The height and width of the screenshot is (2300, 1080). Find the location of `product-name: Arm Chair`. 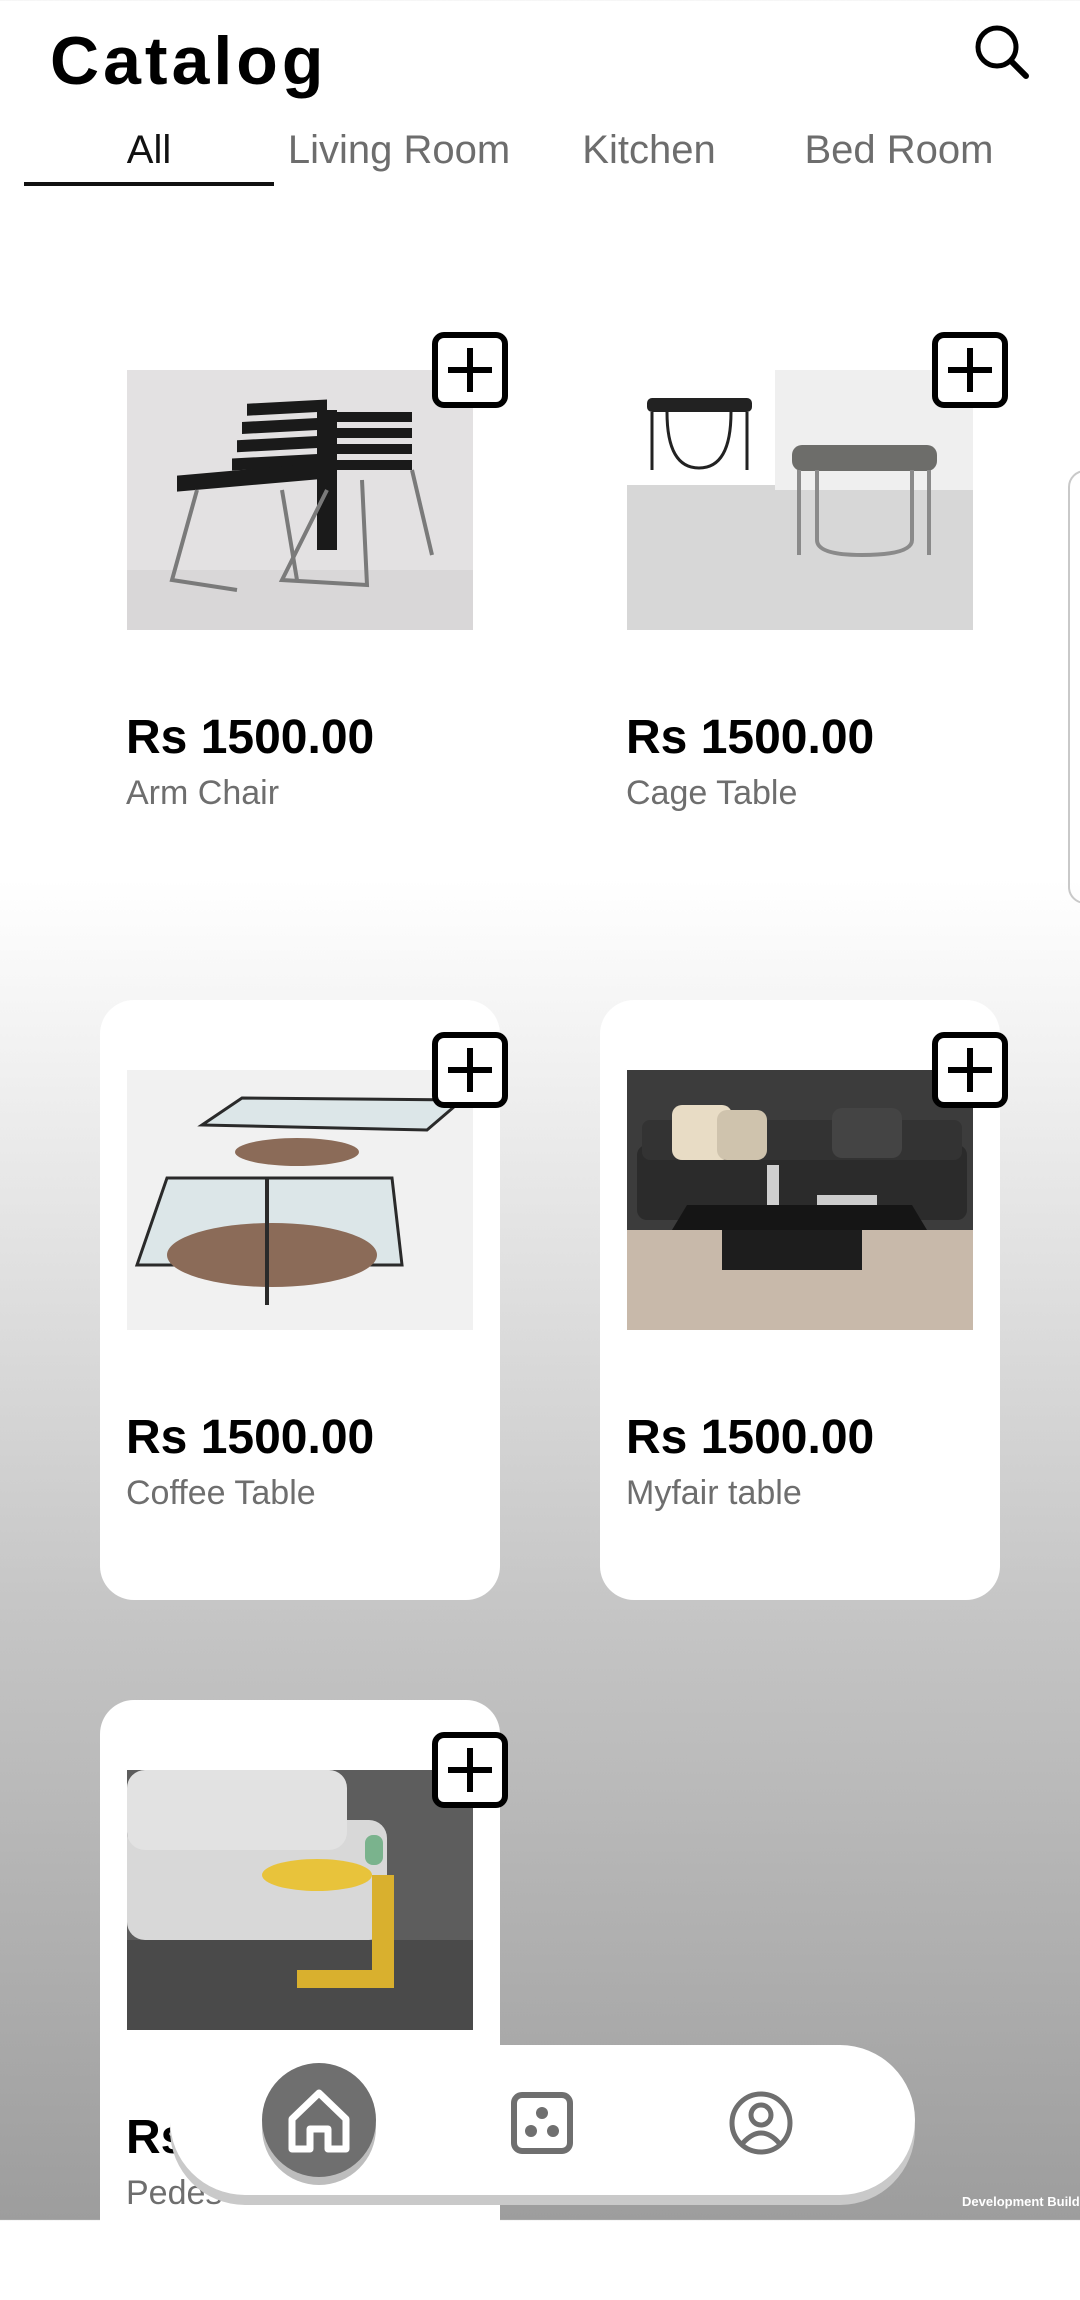

product-name: Arm Chair is located at coordinates (203, 793).